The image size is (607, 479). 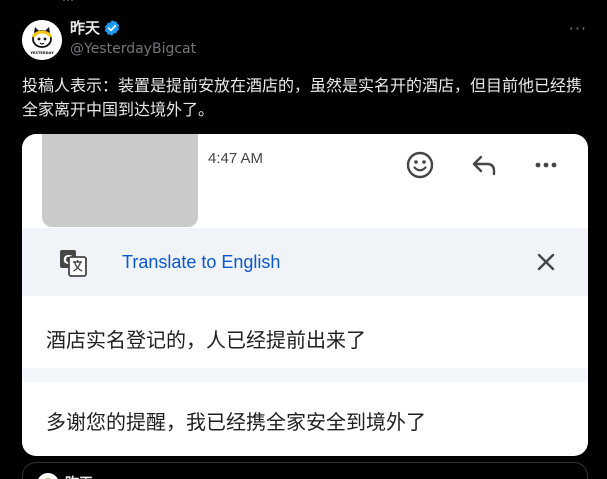 What do you see at coordinates (206, 340) in the screenshot?
I see `message-text-1: 酒店实名登记的，人已经提前出来了` at bounding box center [206, 340].